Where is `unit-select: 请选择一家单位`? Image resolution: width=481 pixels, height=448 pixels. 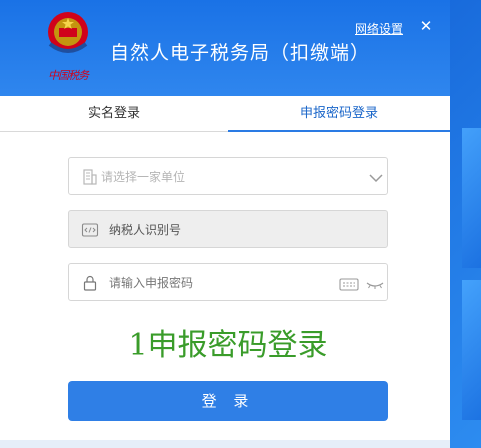 unit-select: 请选择一家单位 is located at coordinates (228, 176).